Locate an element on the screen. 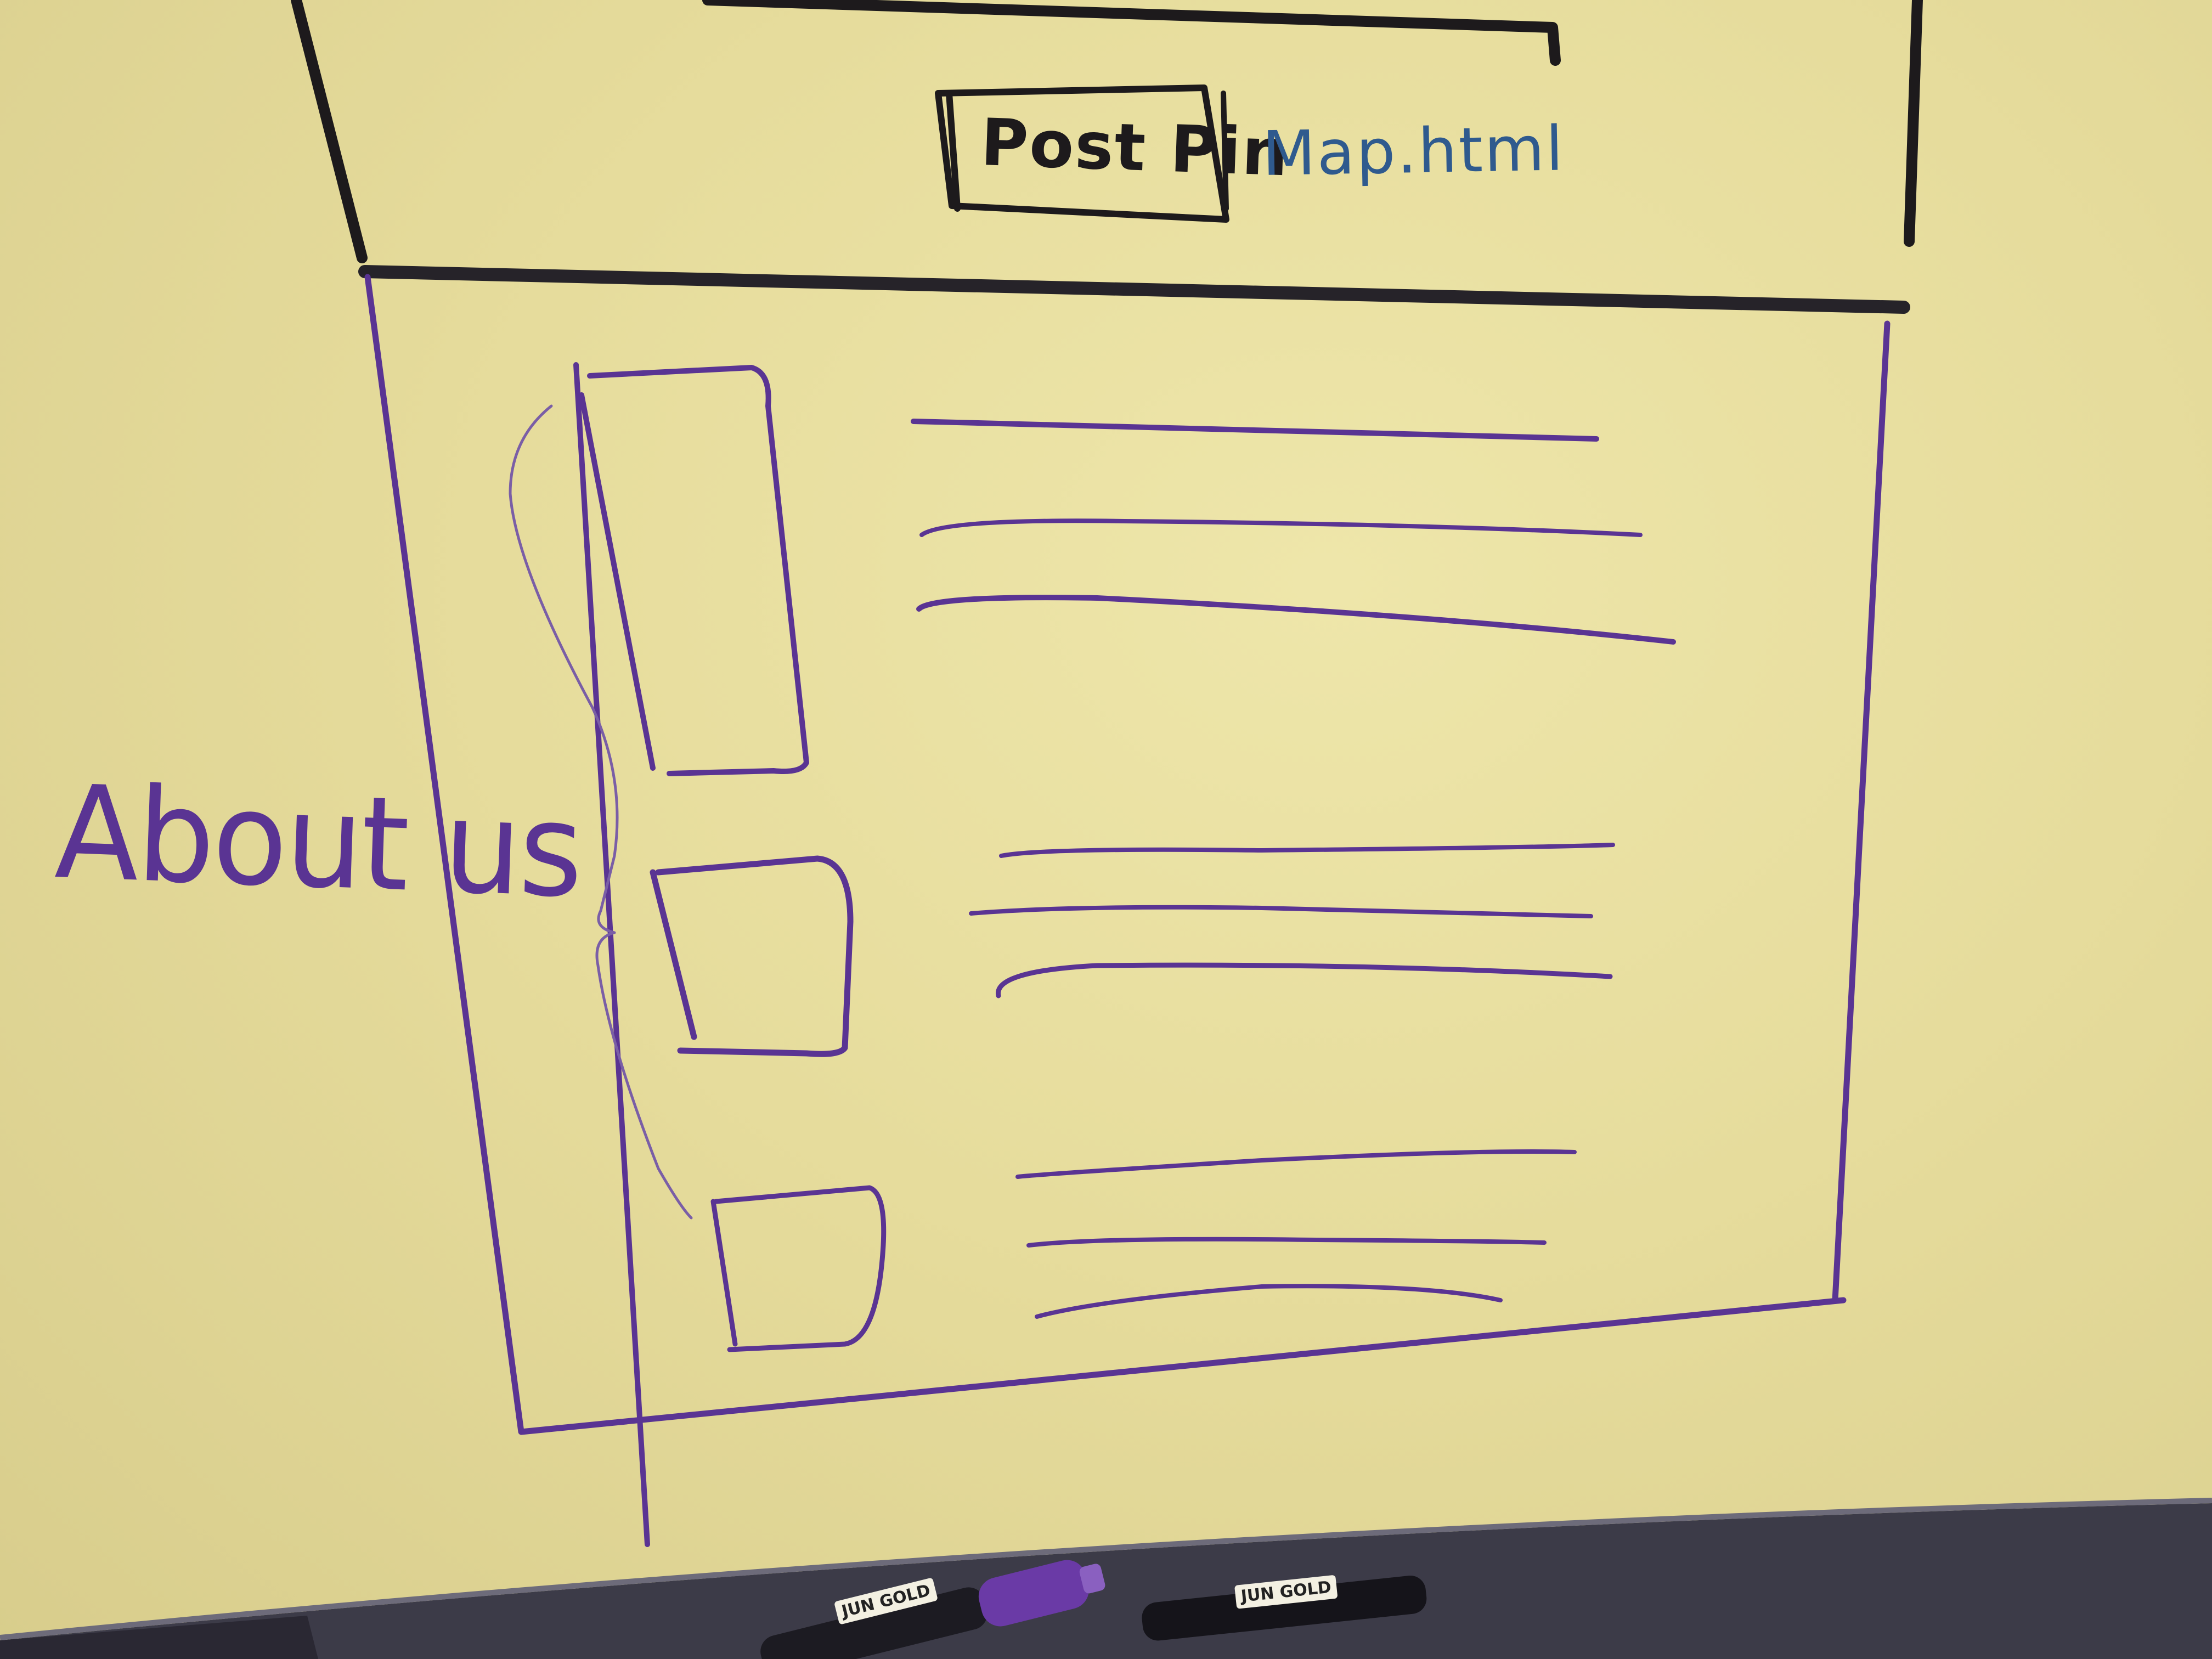  post-pin-button: Post Pin is located at coordinates (1135, 147).